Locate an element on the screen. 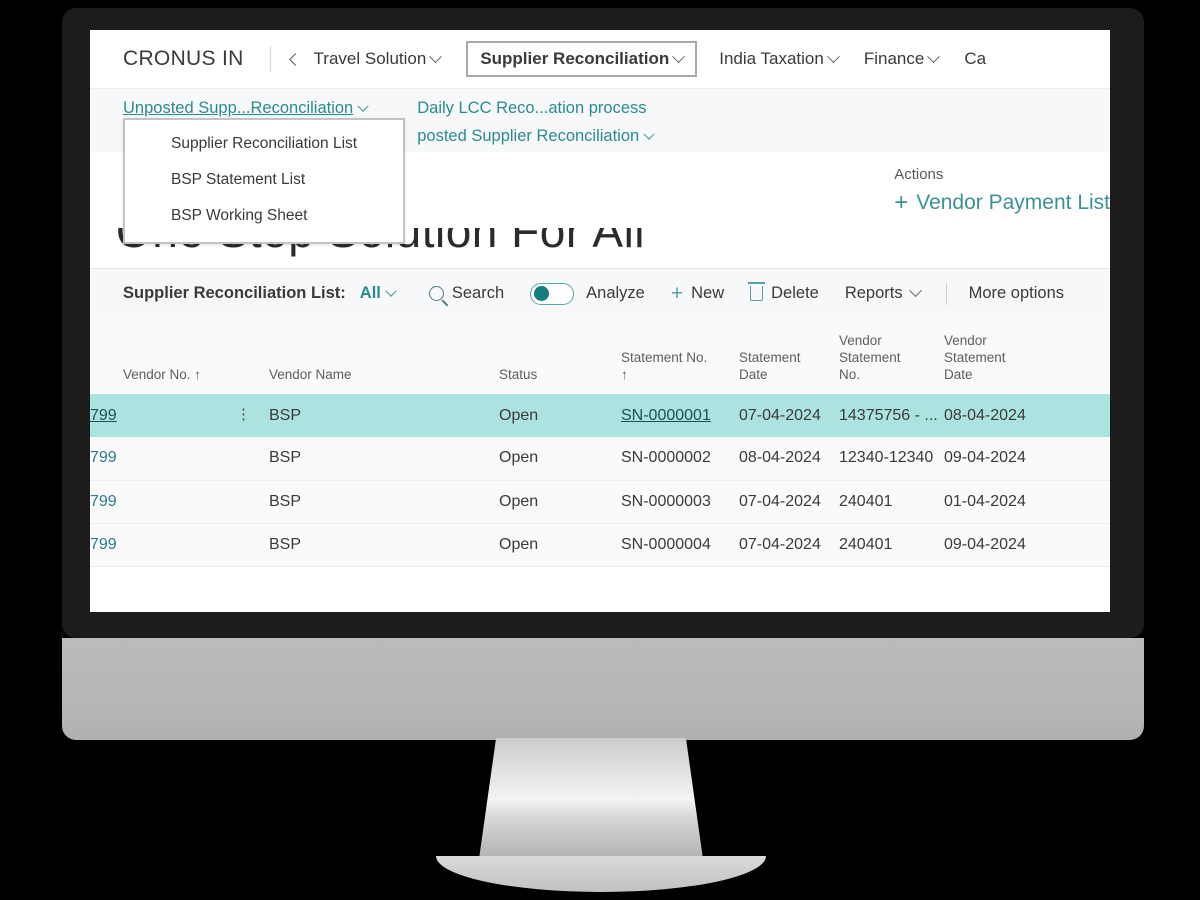 This screenshot has width=1200, height=900. cell-statement_no: SN-0000002 is located at coordinates (680, 459).